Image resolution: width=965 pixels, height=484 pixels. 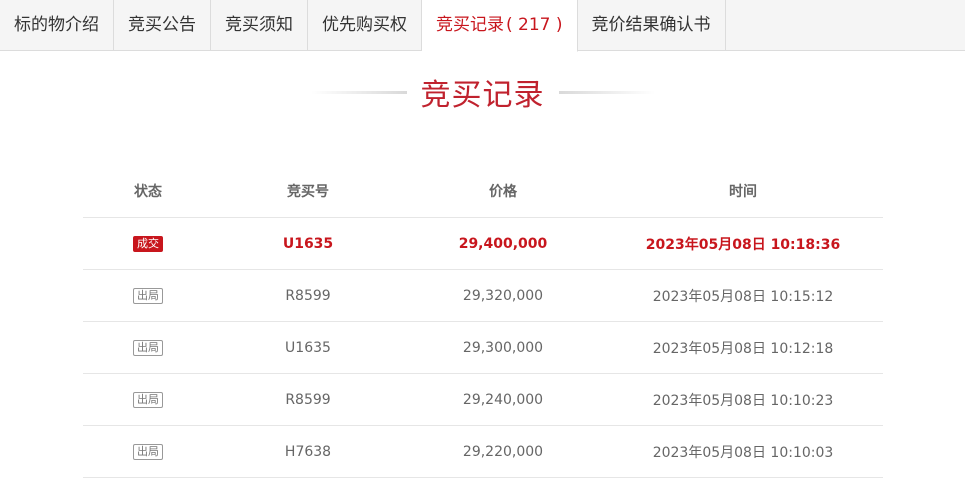 What do you see at coordinates (358, 92) in the screenshot?
I see `title-divider-left` at bounding box center [358, 92].